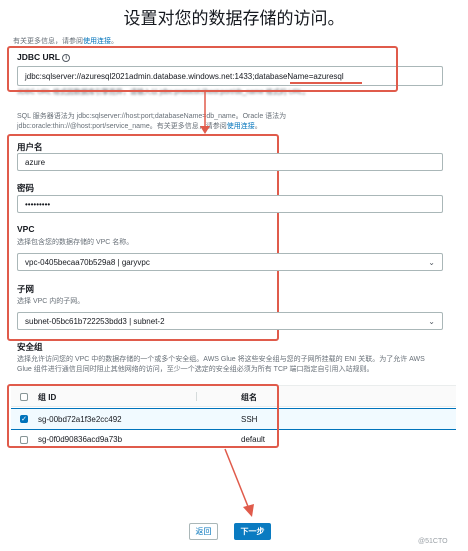  What do you see at coordinates (252, 531) in the screenshot?
I see `next-button: 下一步` at bounding box center [252, 531].